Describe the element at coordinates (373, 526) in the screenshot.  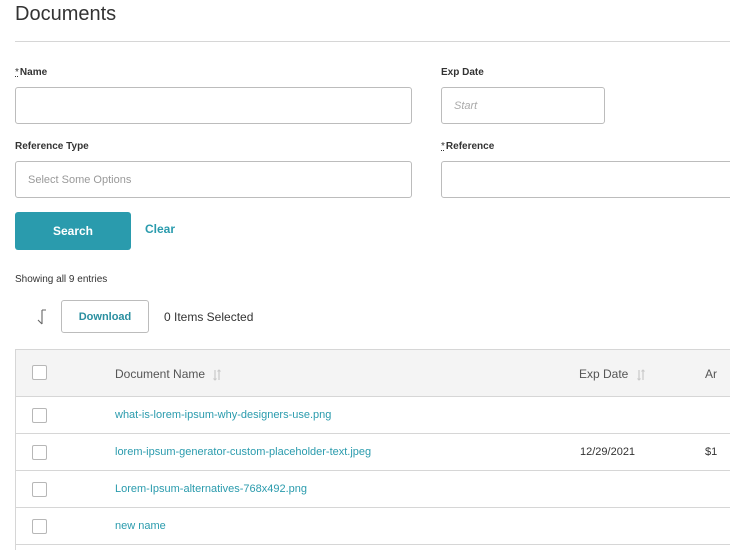
I see `table-row: new name` at that location.